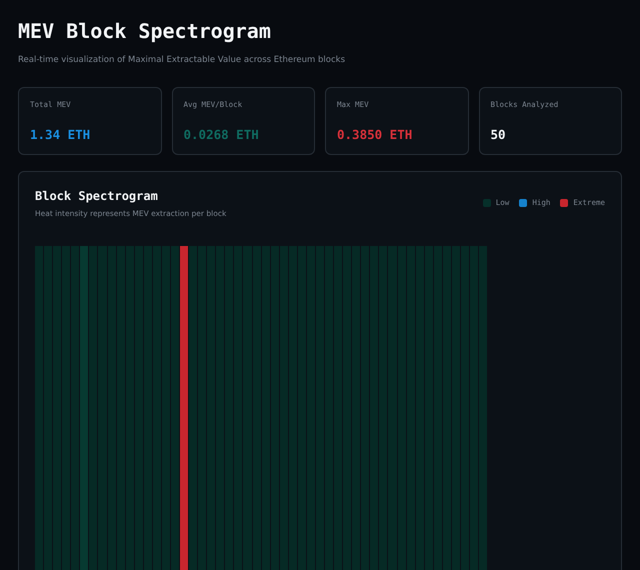 This screenshot has height=570, width=640. I want to click on page-subtitle: Real-time visualization of Maximal Extractable Value across Ethereum blocks, so click(182, 60).